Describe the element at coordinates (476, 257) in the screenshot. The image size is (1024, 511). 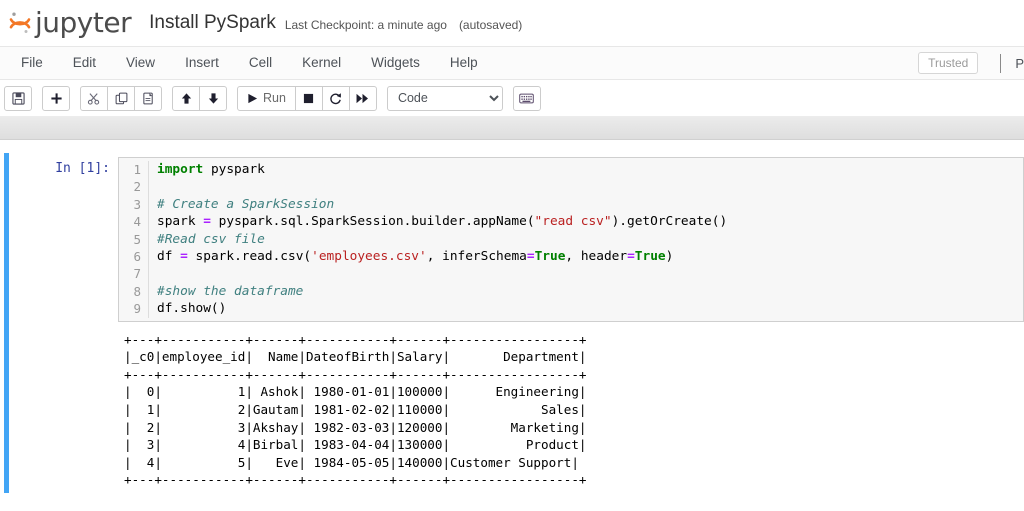
I see `code-token: , inferSchema` at that location.